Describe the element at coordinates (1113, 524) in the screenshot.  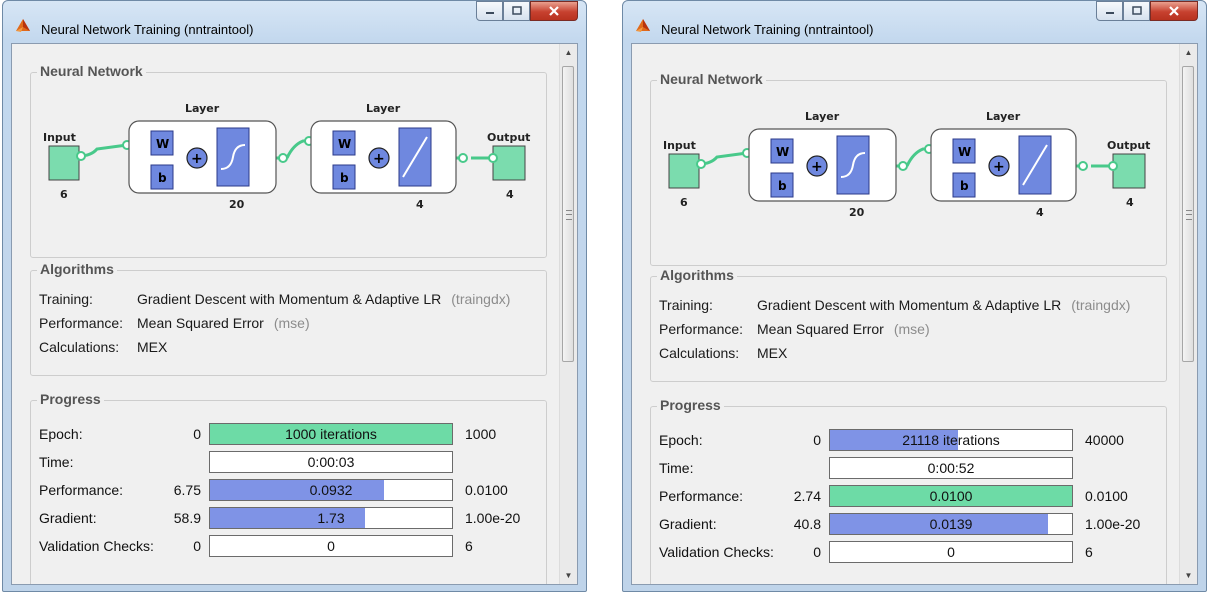
I see `progress-end-value: 1.00e-20` at that location.